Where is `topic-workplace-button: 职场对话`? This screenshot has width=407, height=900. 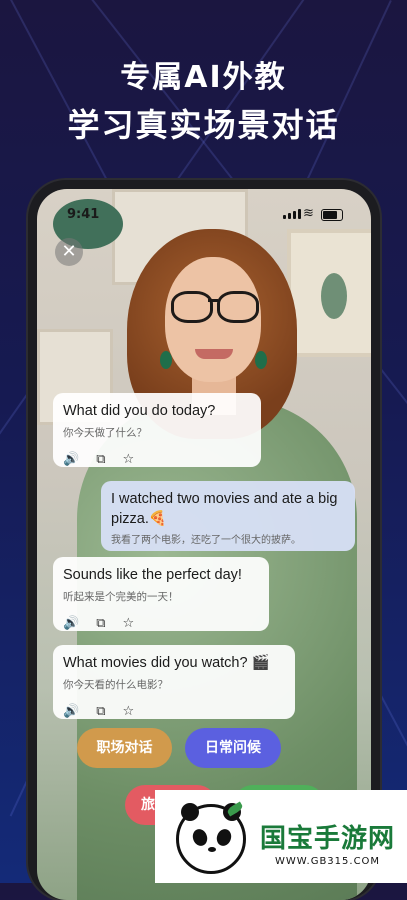
topic-workplace-button: 职场对话 is located at coordinates (124, 748).